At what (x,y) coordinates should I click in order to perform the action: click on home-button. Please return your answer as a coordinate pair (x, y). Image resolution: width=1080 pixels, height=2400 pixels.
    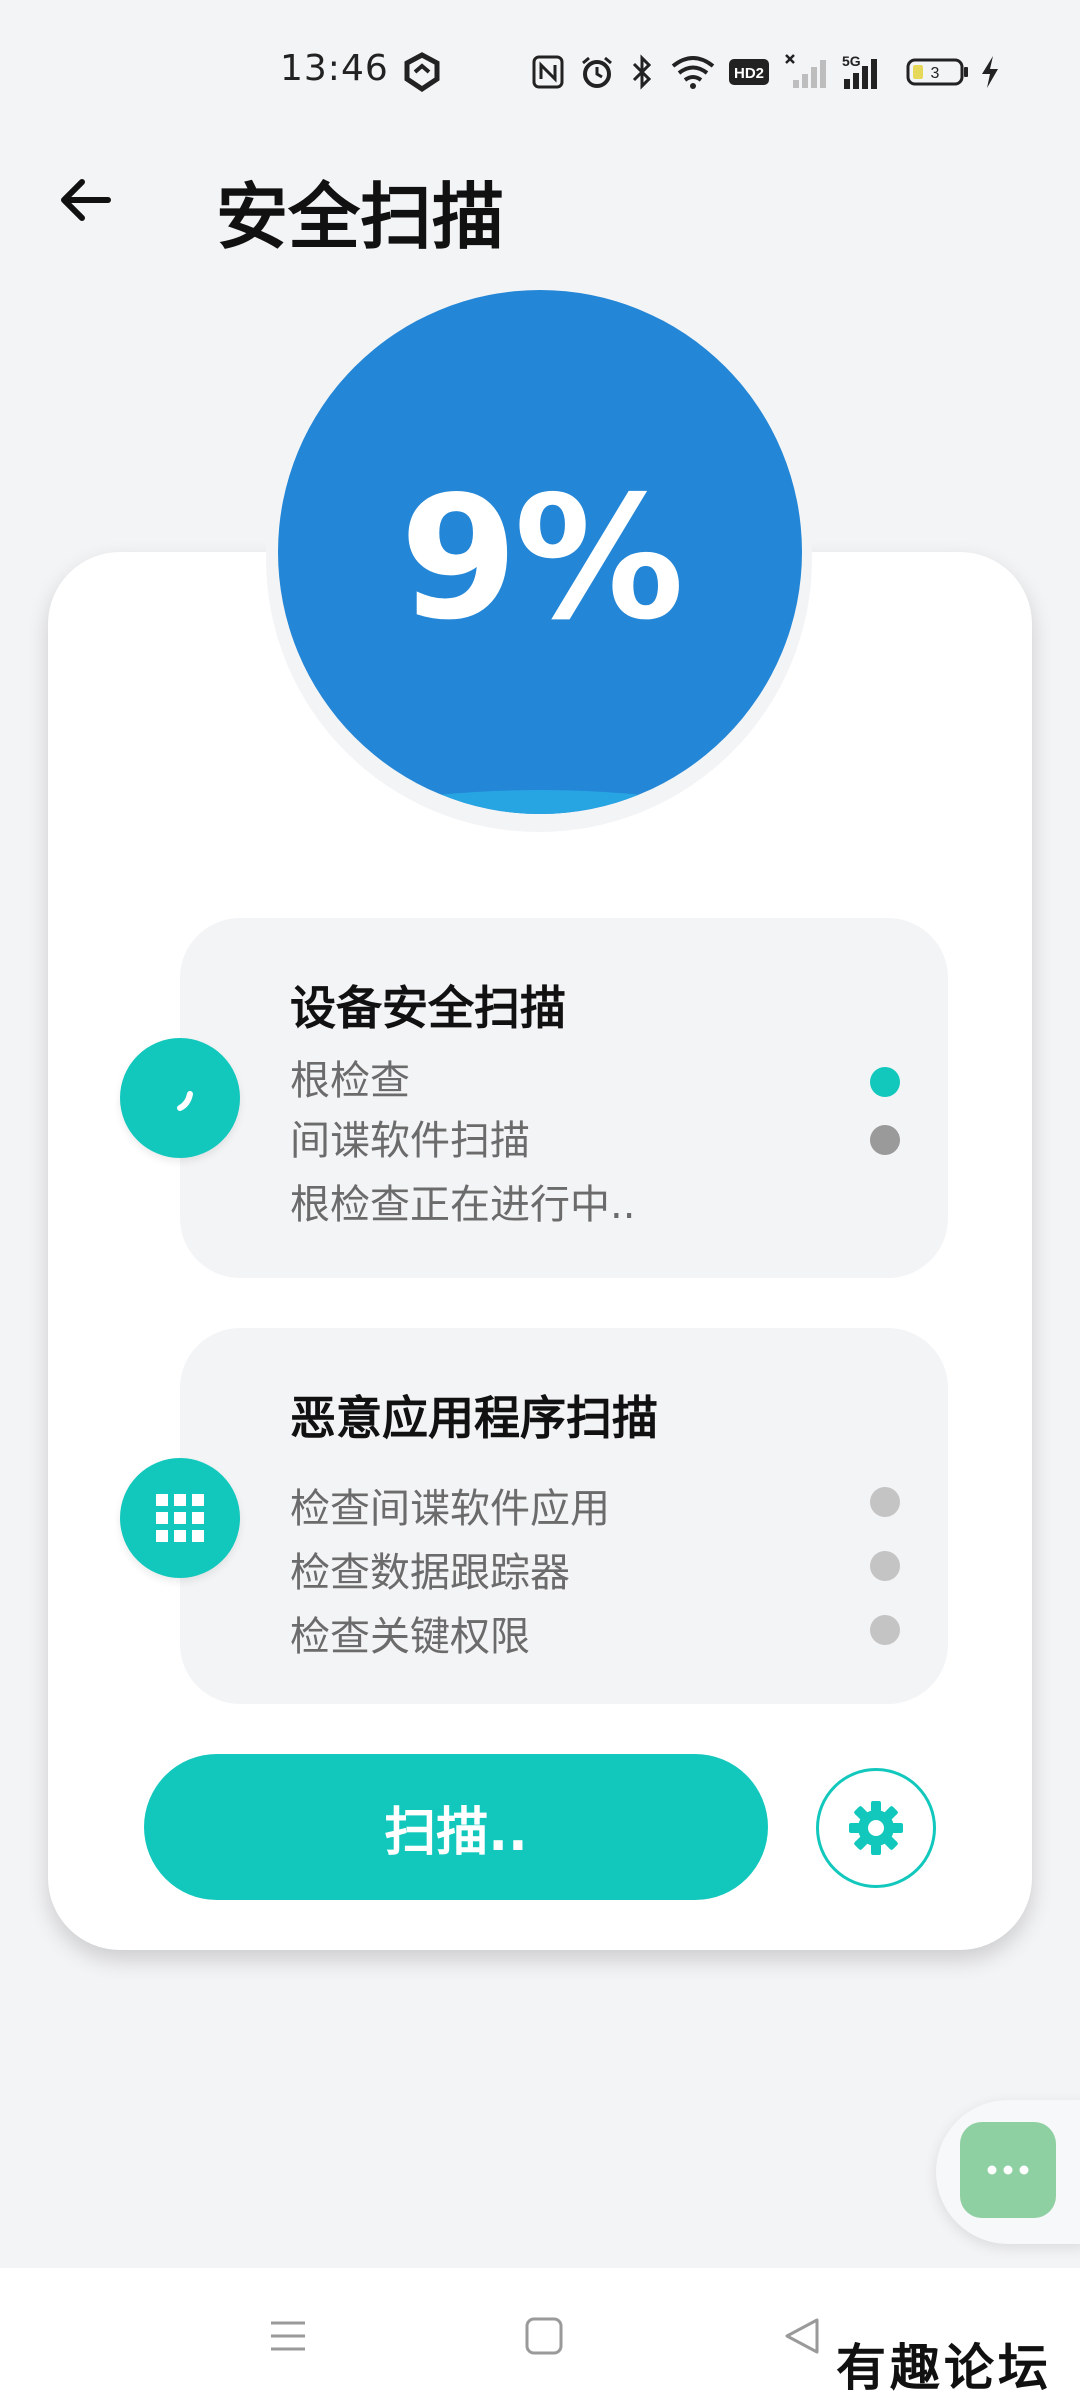
    Looking at the image, I should click on (544, 2336).